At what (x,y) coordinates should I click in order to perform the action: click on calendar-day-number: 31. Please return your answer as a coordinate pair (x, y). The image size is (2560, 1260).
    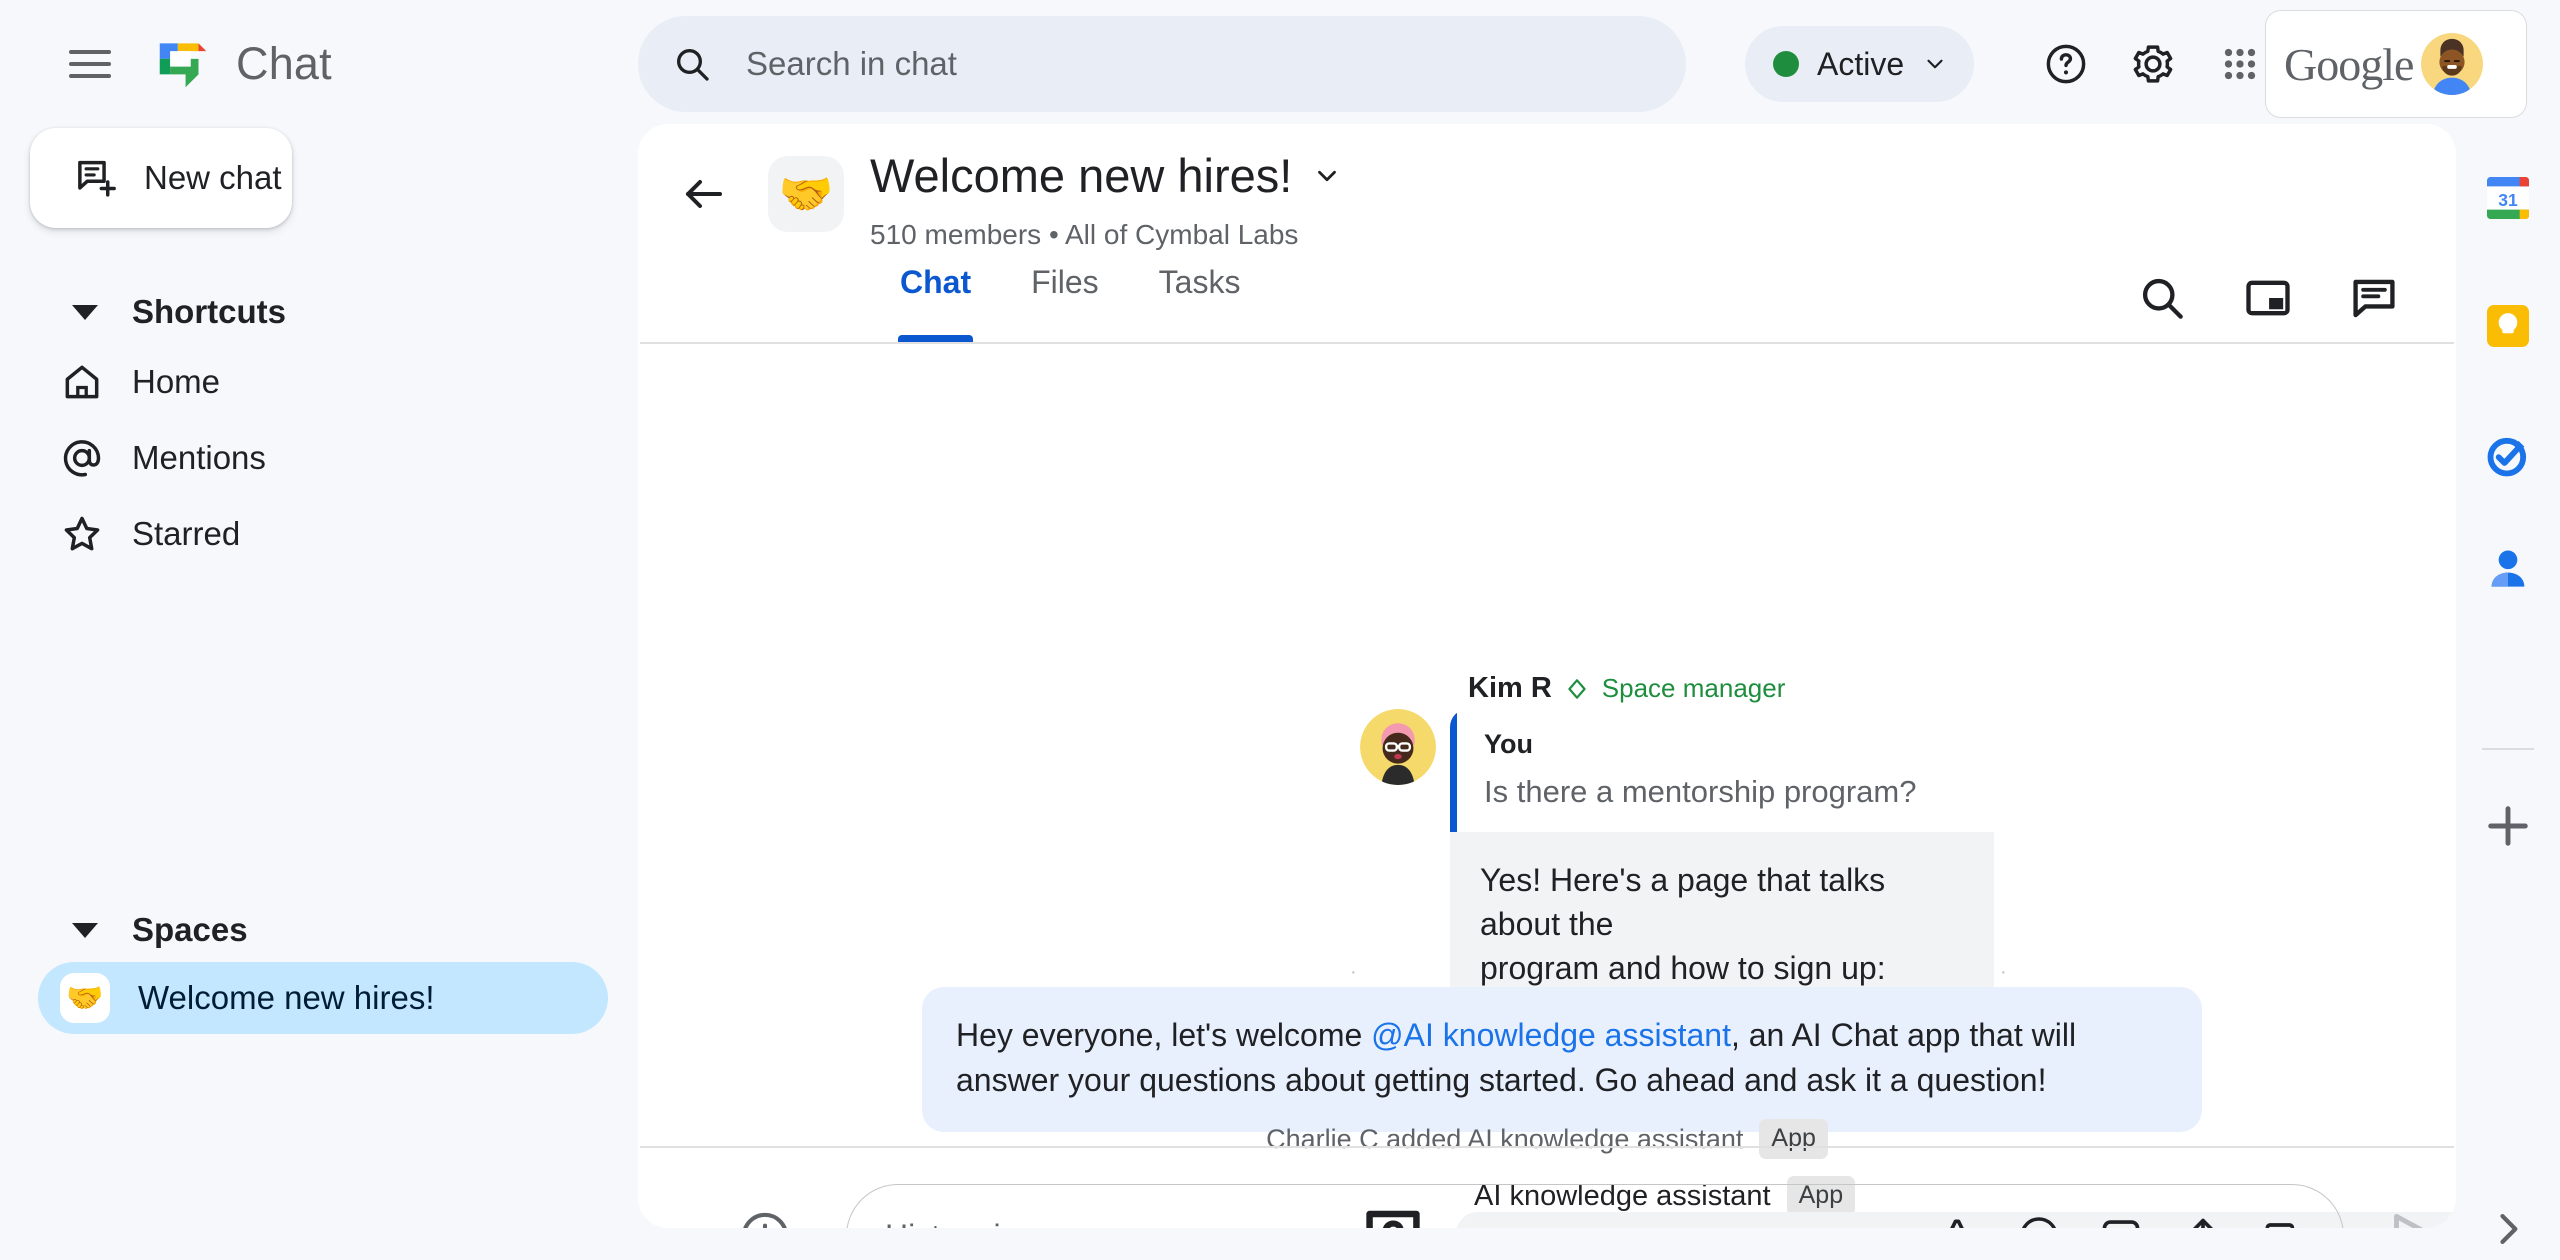
    Looking at the image, I should click on (2508, 200).